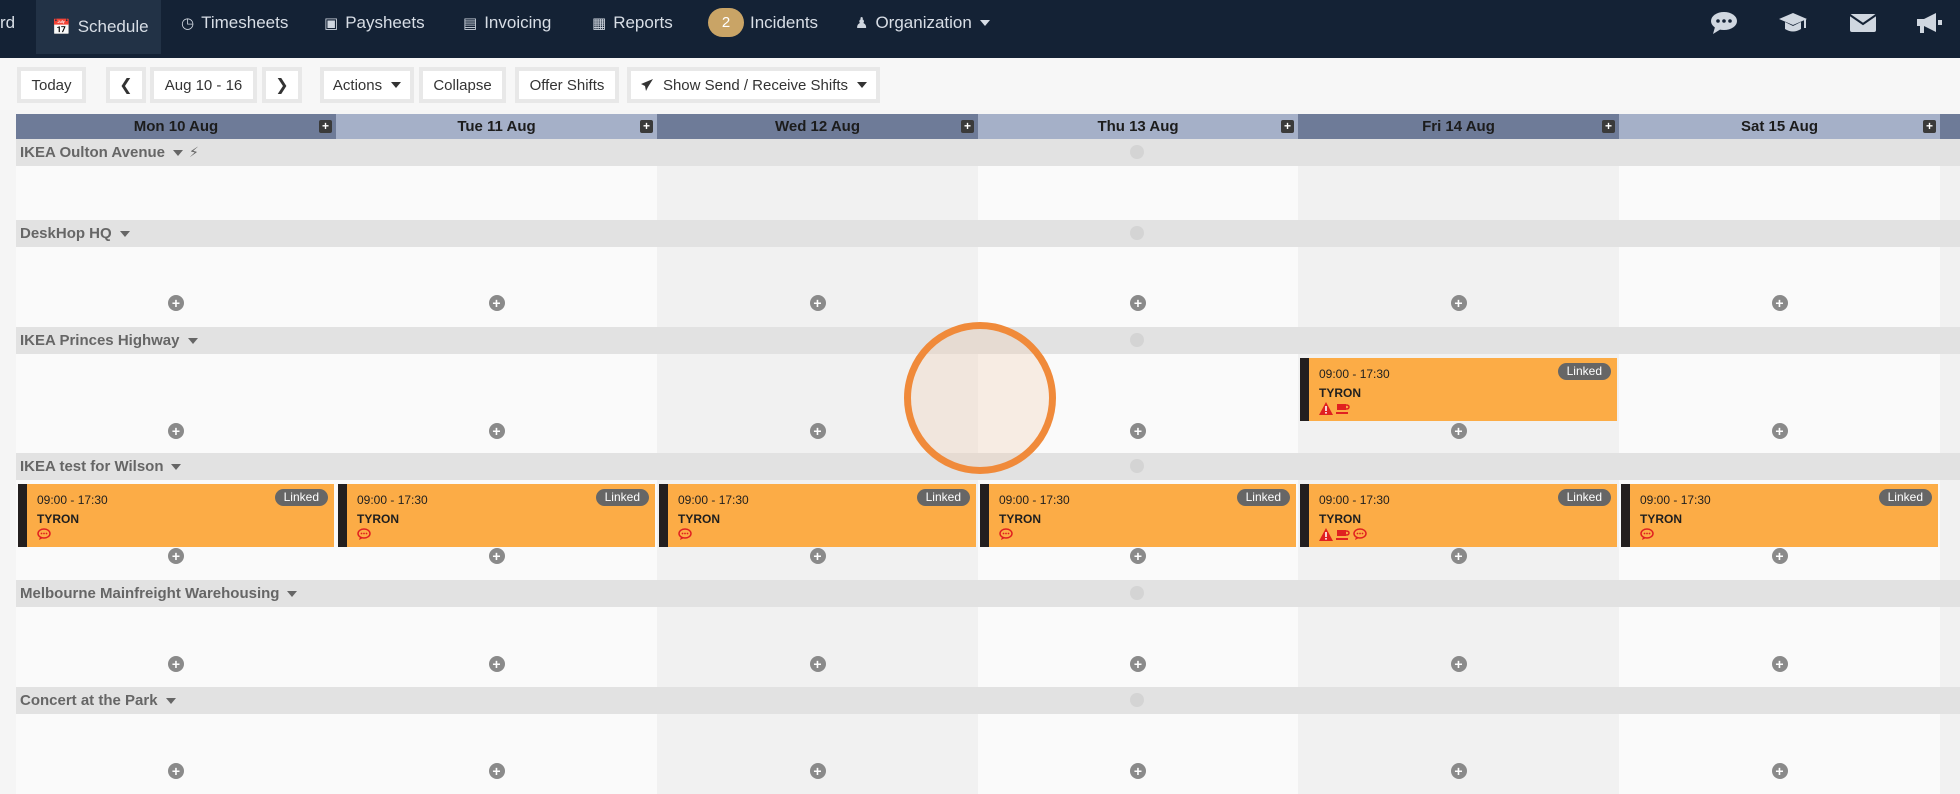  What do you see at coordinates (159, 593) in the screenshot?
I see `location-name: Melbourne Mainfreight Warehousing` at bounding box center [159, 593].